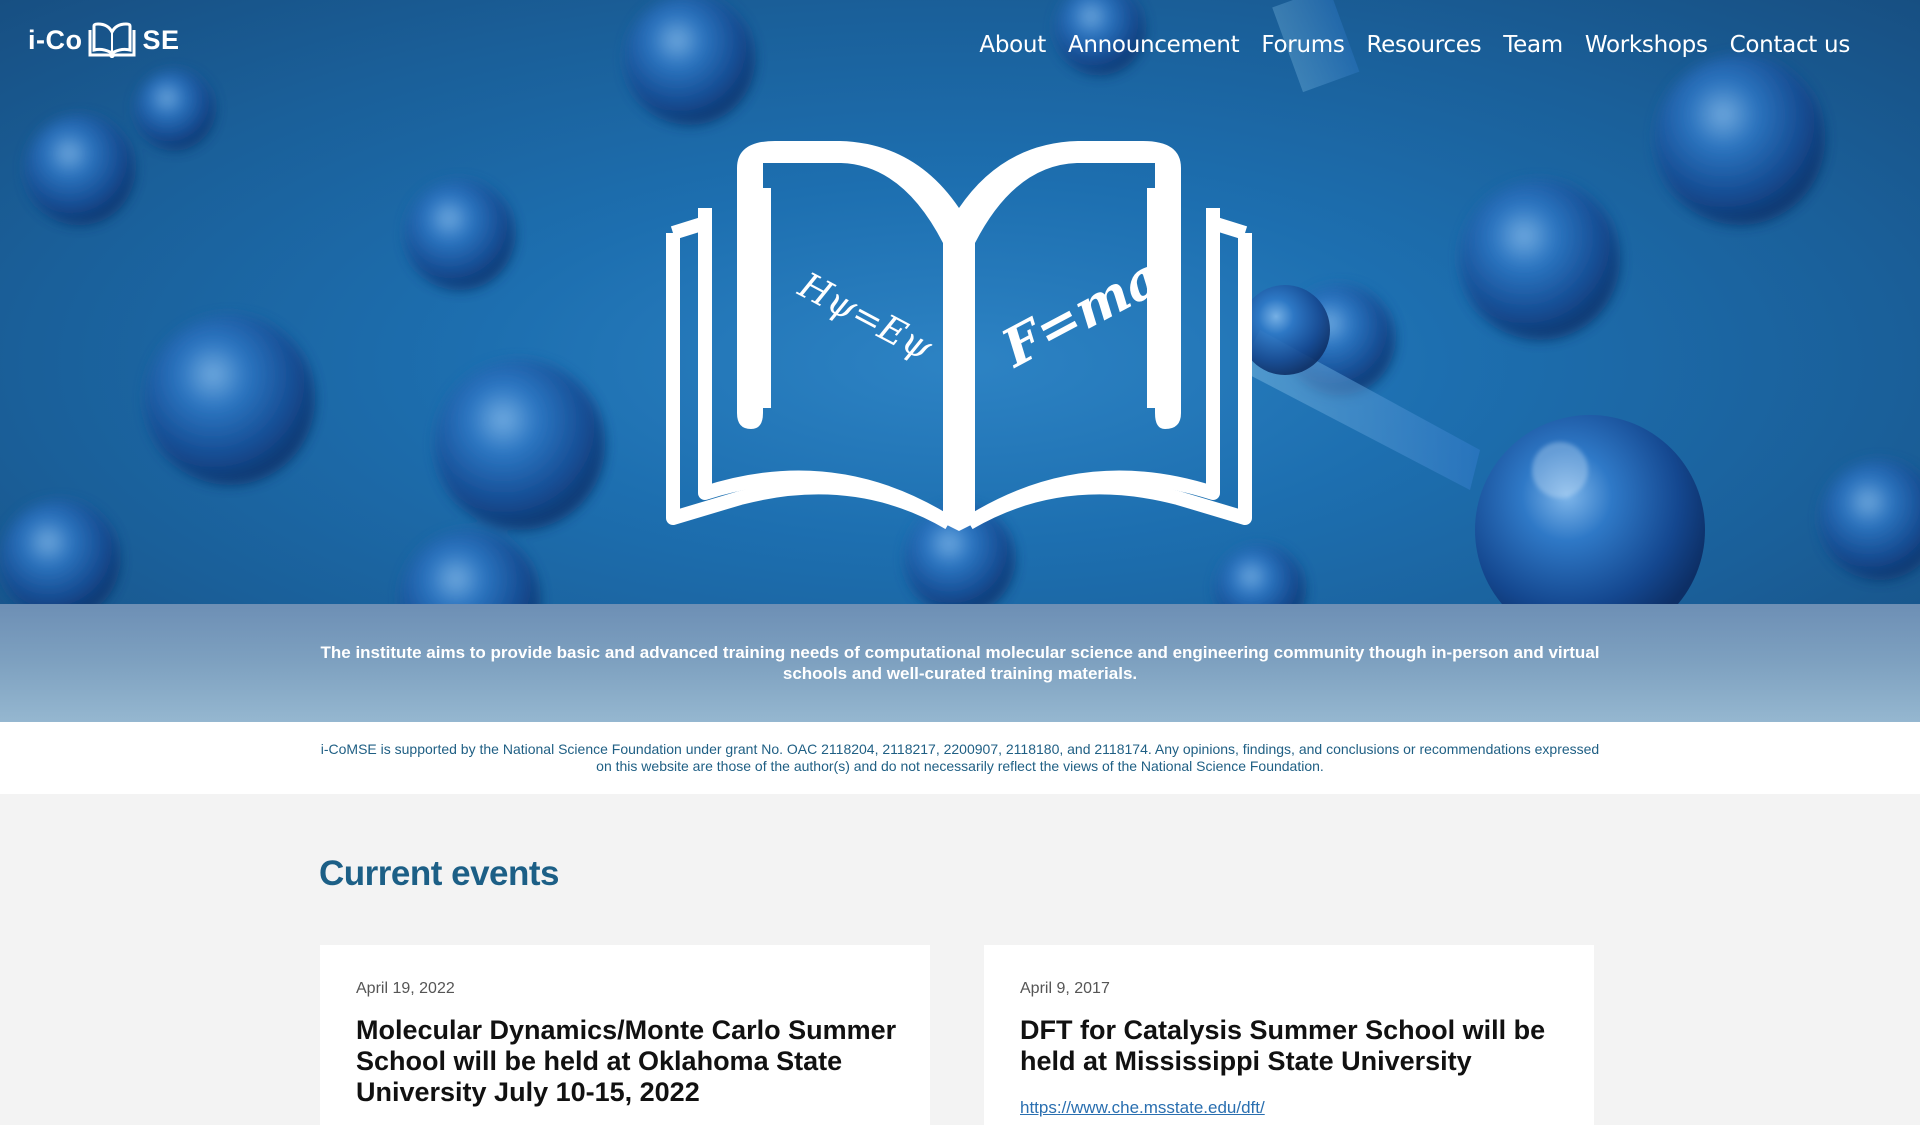 The image size is (1920, 1125). I want to click on logo-text-left: i-Co, so click(55, 39).